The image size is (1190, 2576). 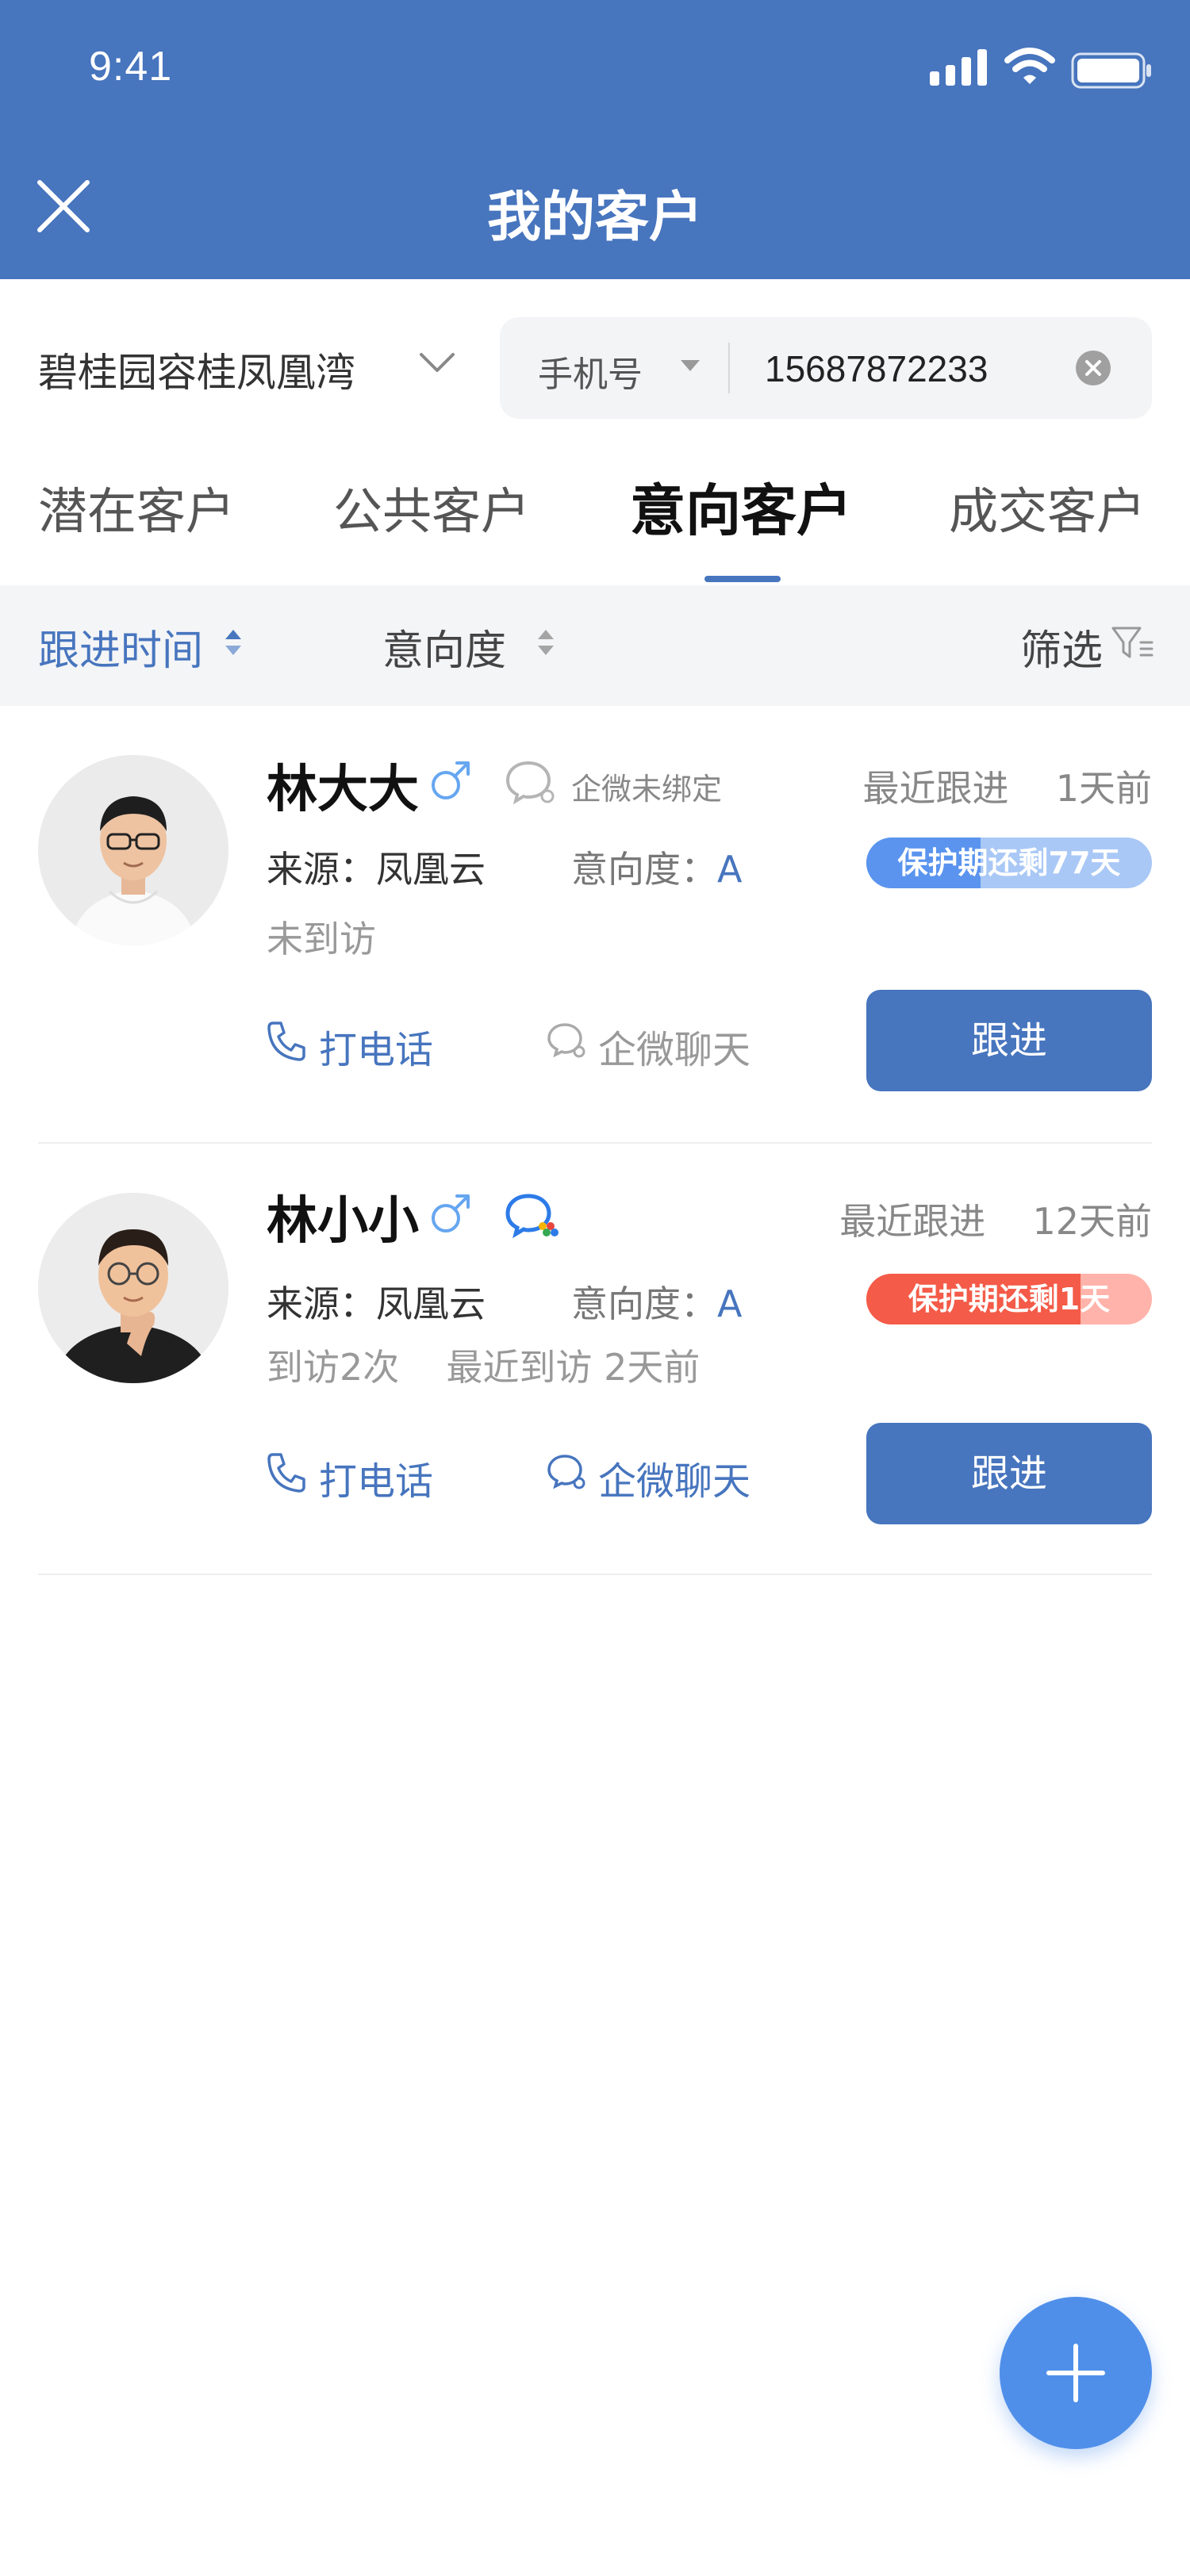 What do you see at coordinates (343, 1221) in the screenshot?
I see `customer-name: 林小小` at bounding box center [343, 1221].